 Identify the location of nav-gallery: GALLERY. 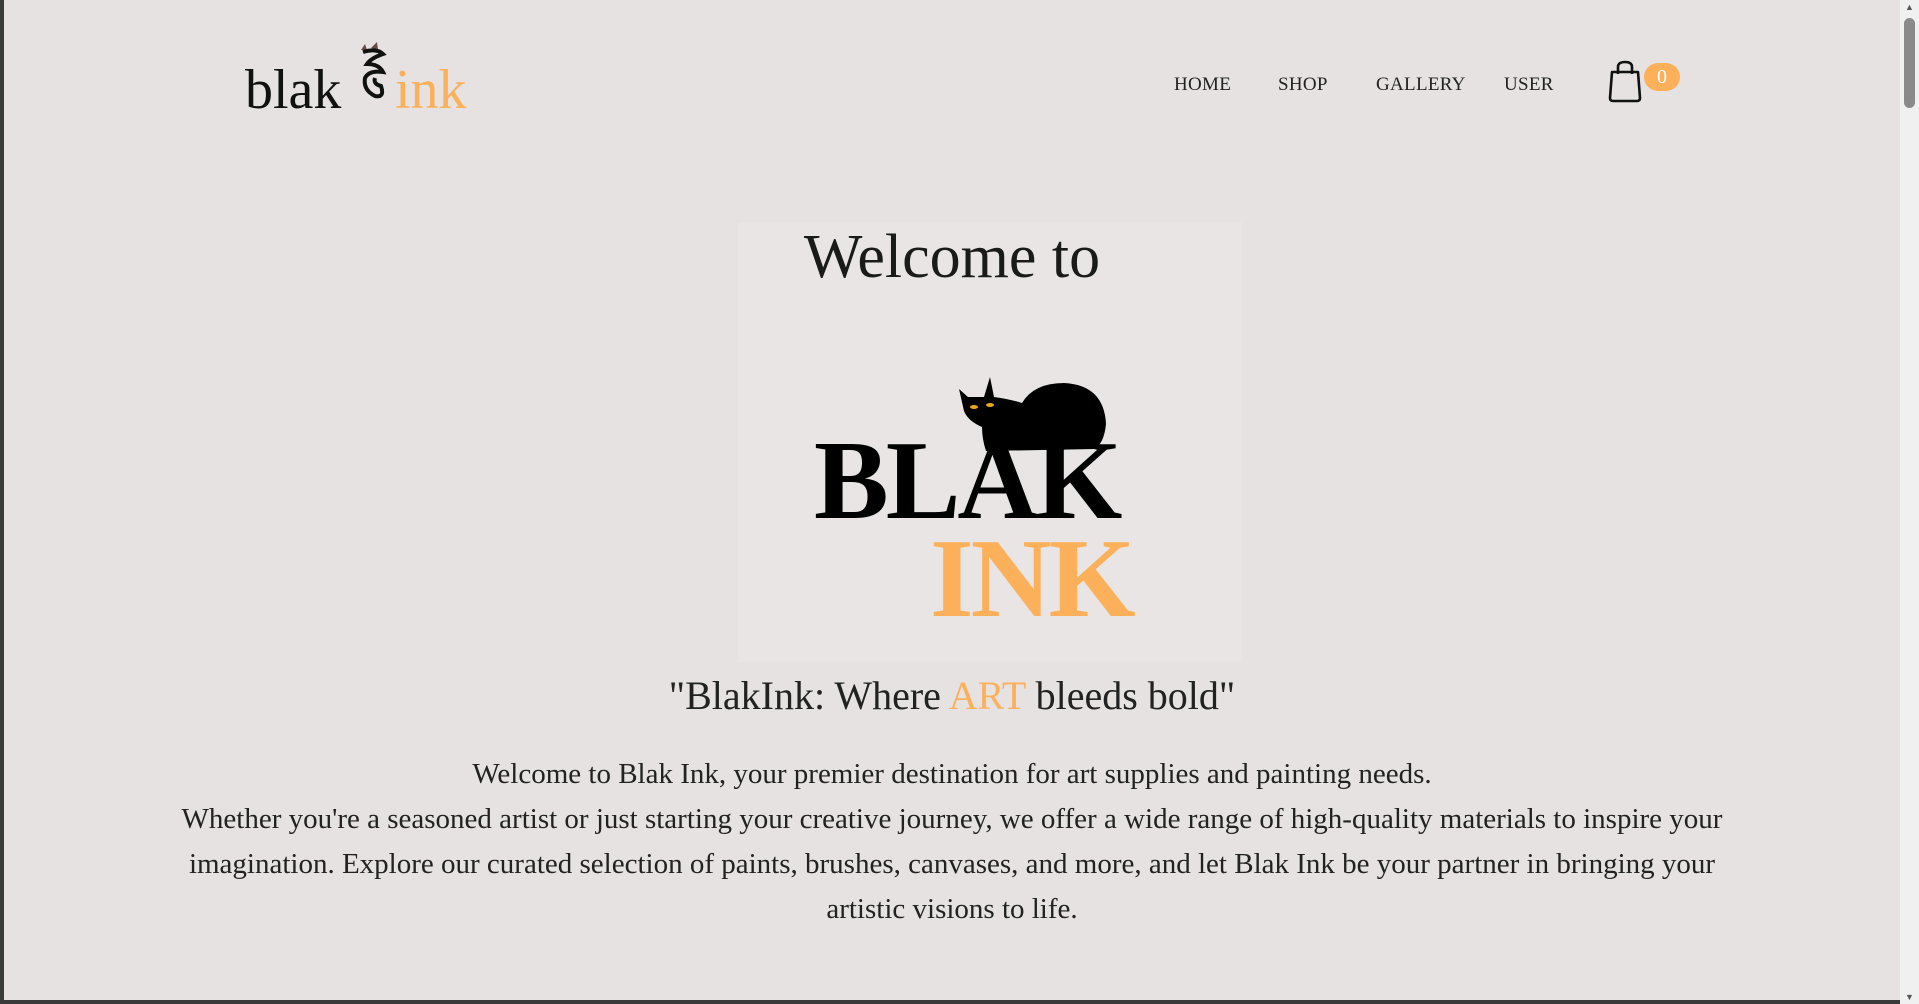
(1421, 85).